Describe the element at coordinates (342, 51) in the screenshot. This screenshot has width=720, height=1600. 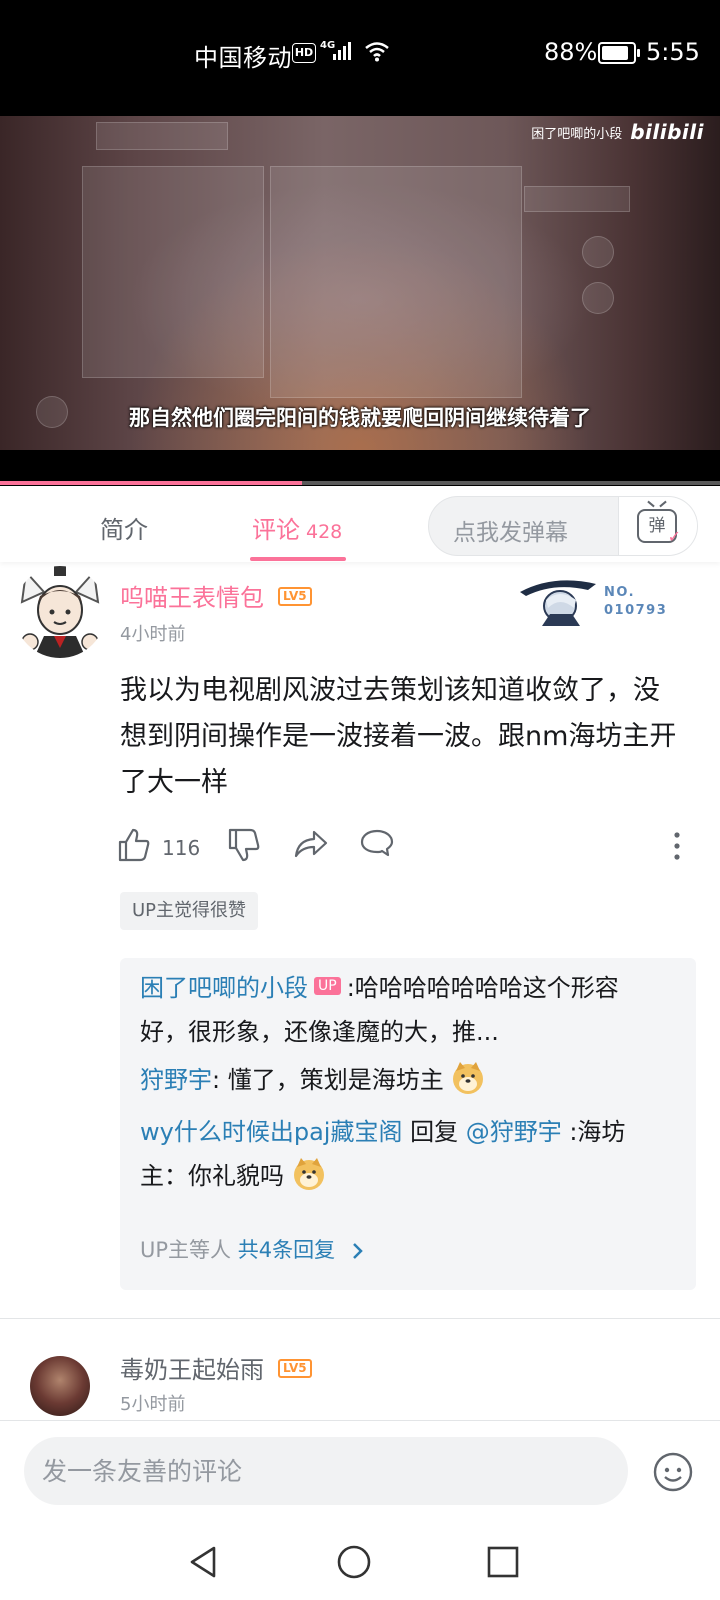
I see `signal-icon` at that location.